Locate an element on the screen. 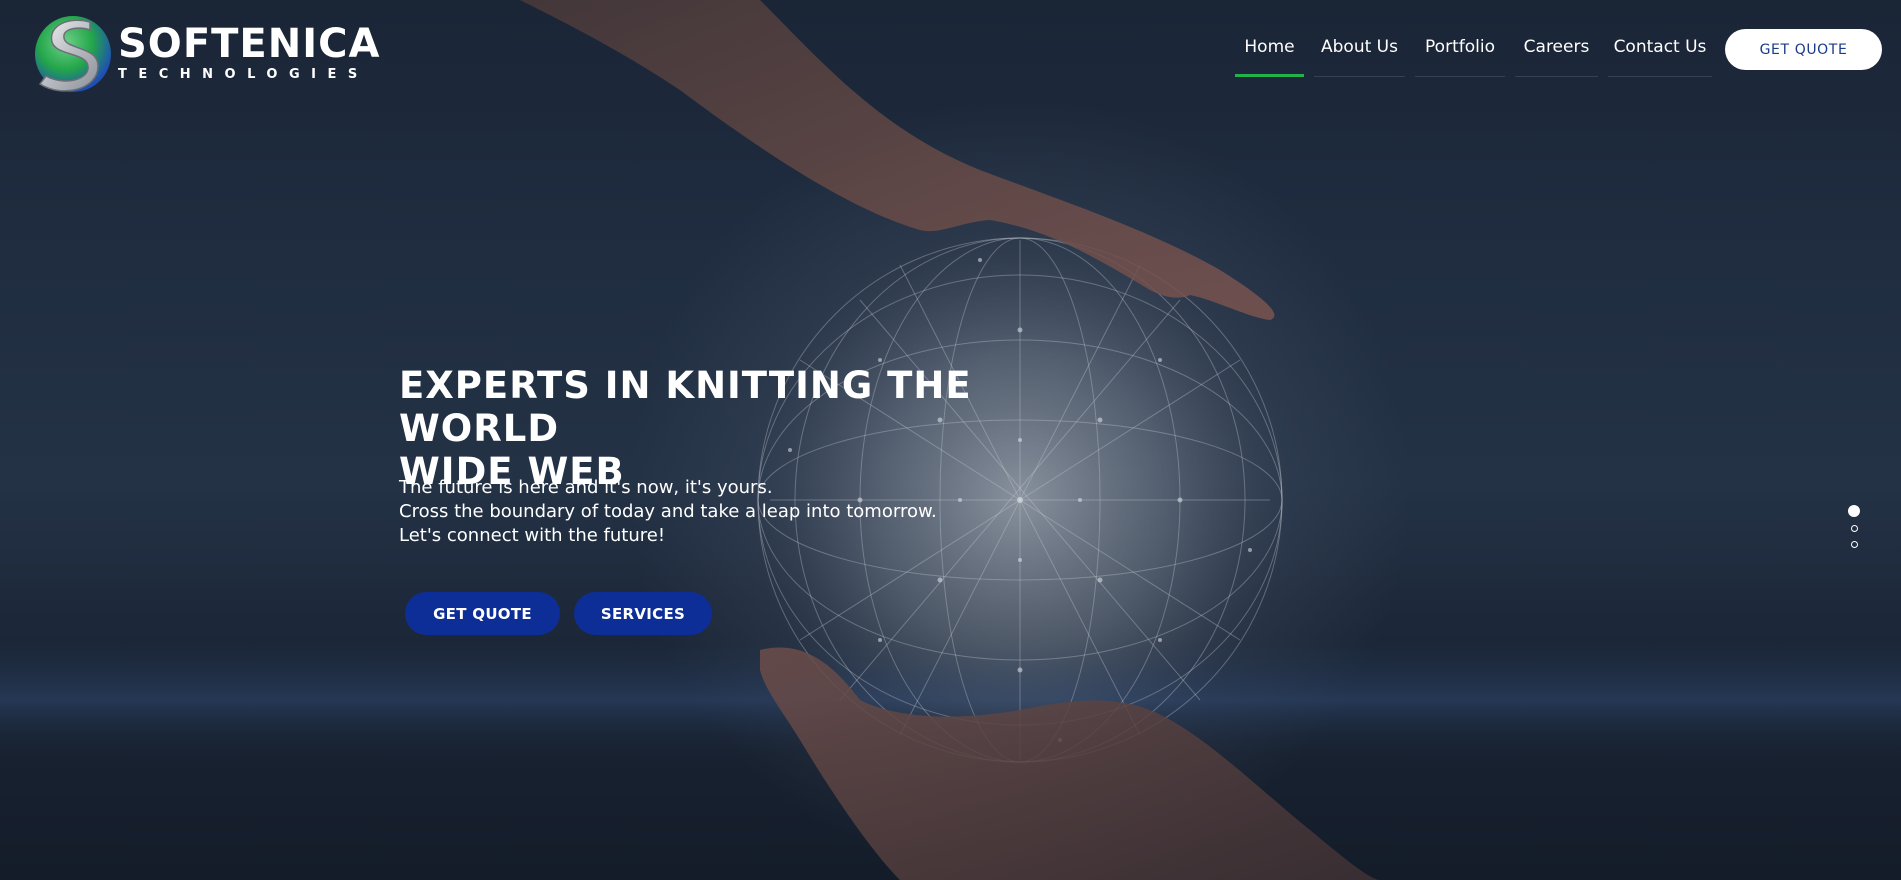 The height and width of the screenshot is (880, 1901). nav-item-contact-us: Contact Us is located at coordinates (1660, 52).